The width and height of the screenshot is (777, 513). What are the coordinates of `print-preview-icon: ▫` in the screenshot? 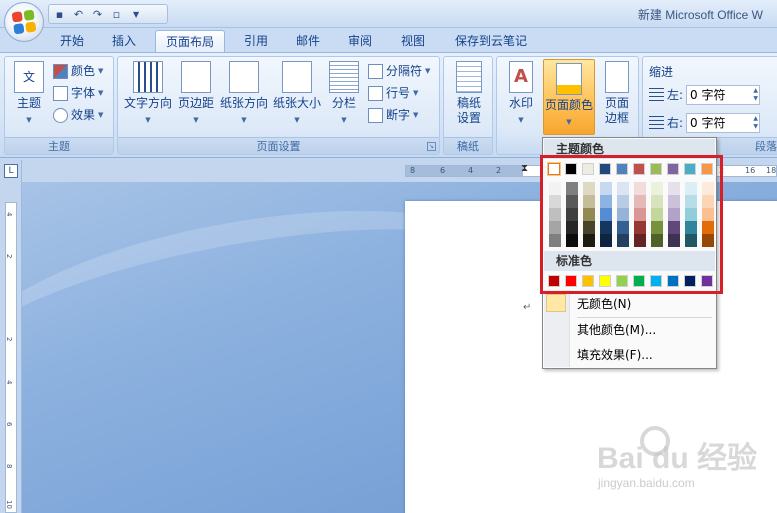 It's located at (116, 14).